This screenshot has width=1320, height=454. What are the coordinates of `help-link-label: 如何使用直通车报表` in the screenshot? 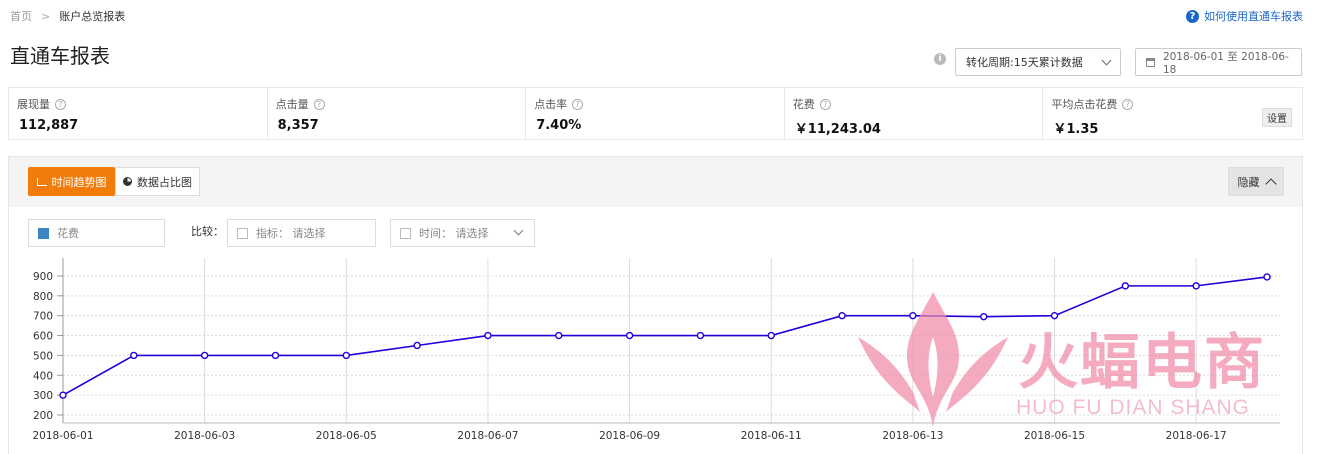 It's located at (1253, 16).